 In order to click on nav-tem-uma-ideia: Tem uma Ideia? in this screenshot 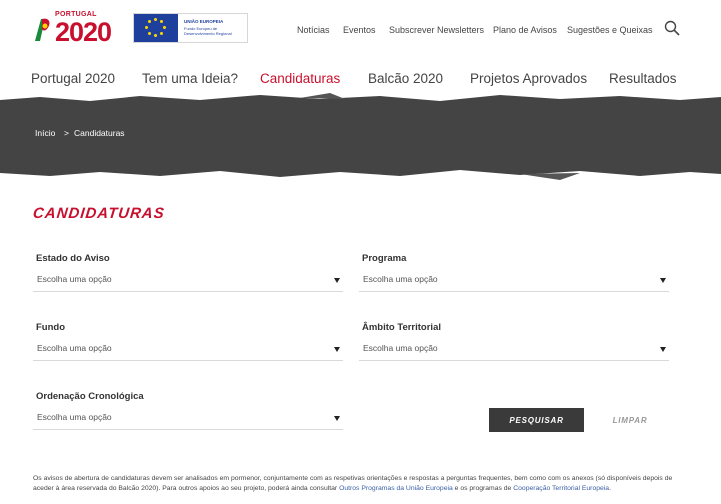, I will do `click(190, 78)`.